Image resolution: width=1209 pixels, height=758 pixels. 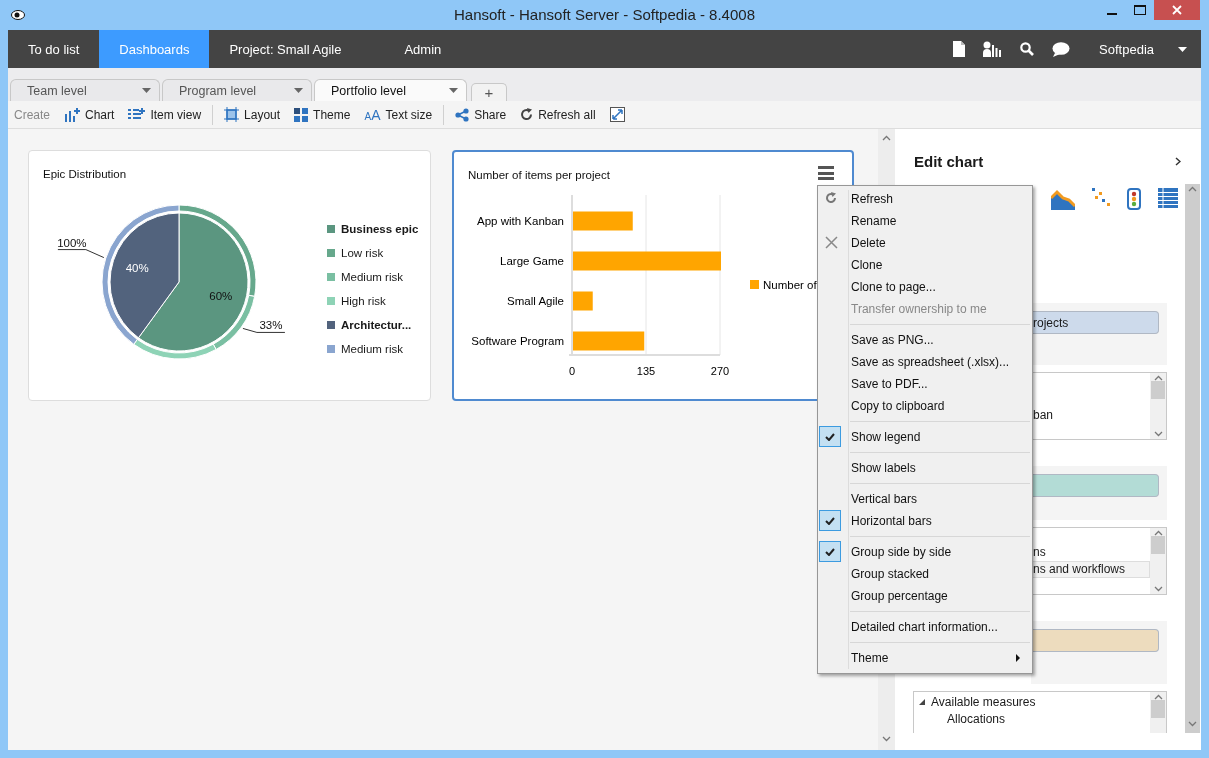 I want to click on menu-item: Show legend, so click(x=925, y=437).